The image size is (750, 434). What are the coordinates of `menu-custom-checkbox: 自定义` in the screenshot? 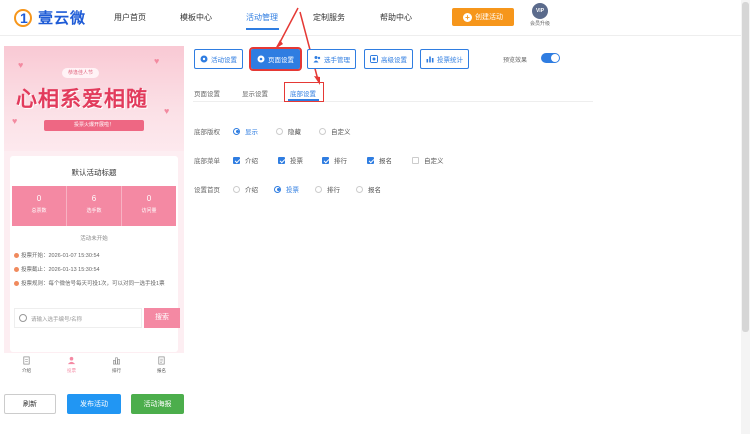 It's located at (428, 160).